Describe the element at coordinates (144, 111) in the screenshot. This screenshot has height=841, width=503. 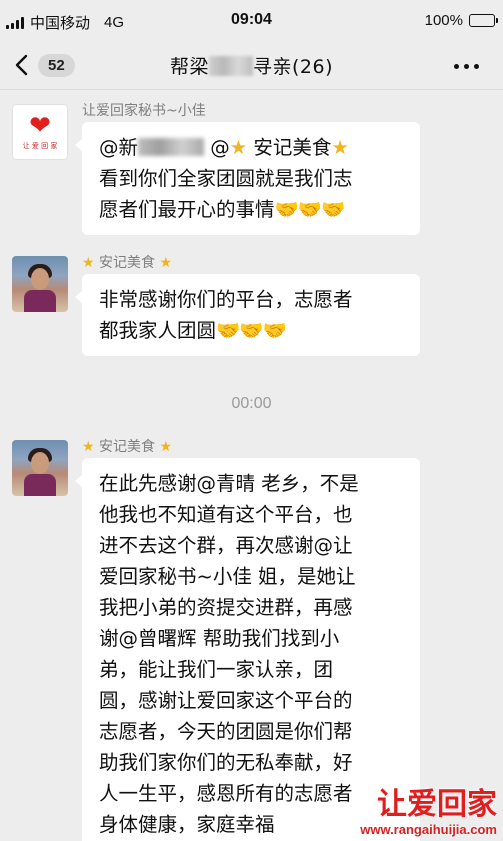
I see `sender-name: 让爱回家秘书~小佳` at that location.